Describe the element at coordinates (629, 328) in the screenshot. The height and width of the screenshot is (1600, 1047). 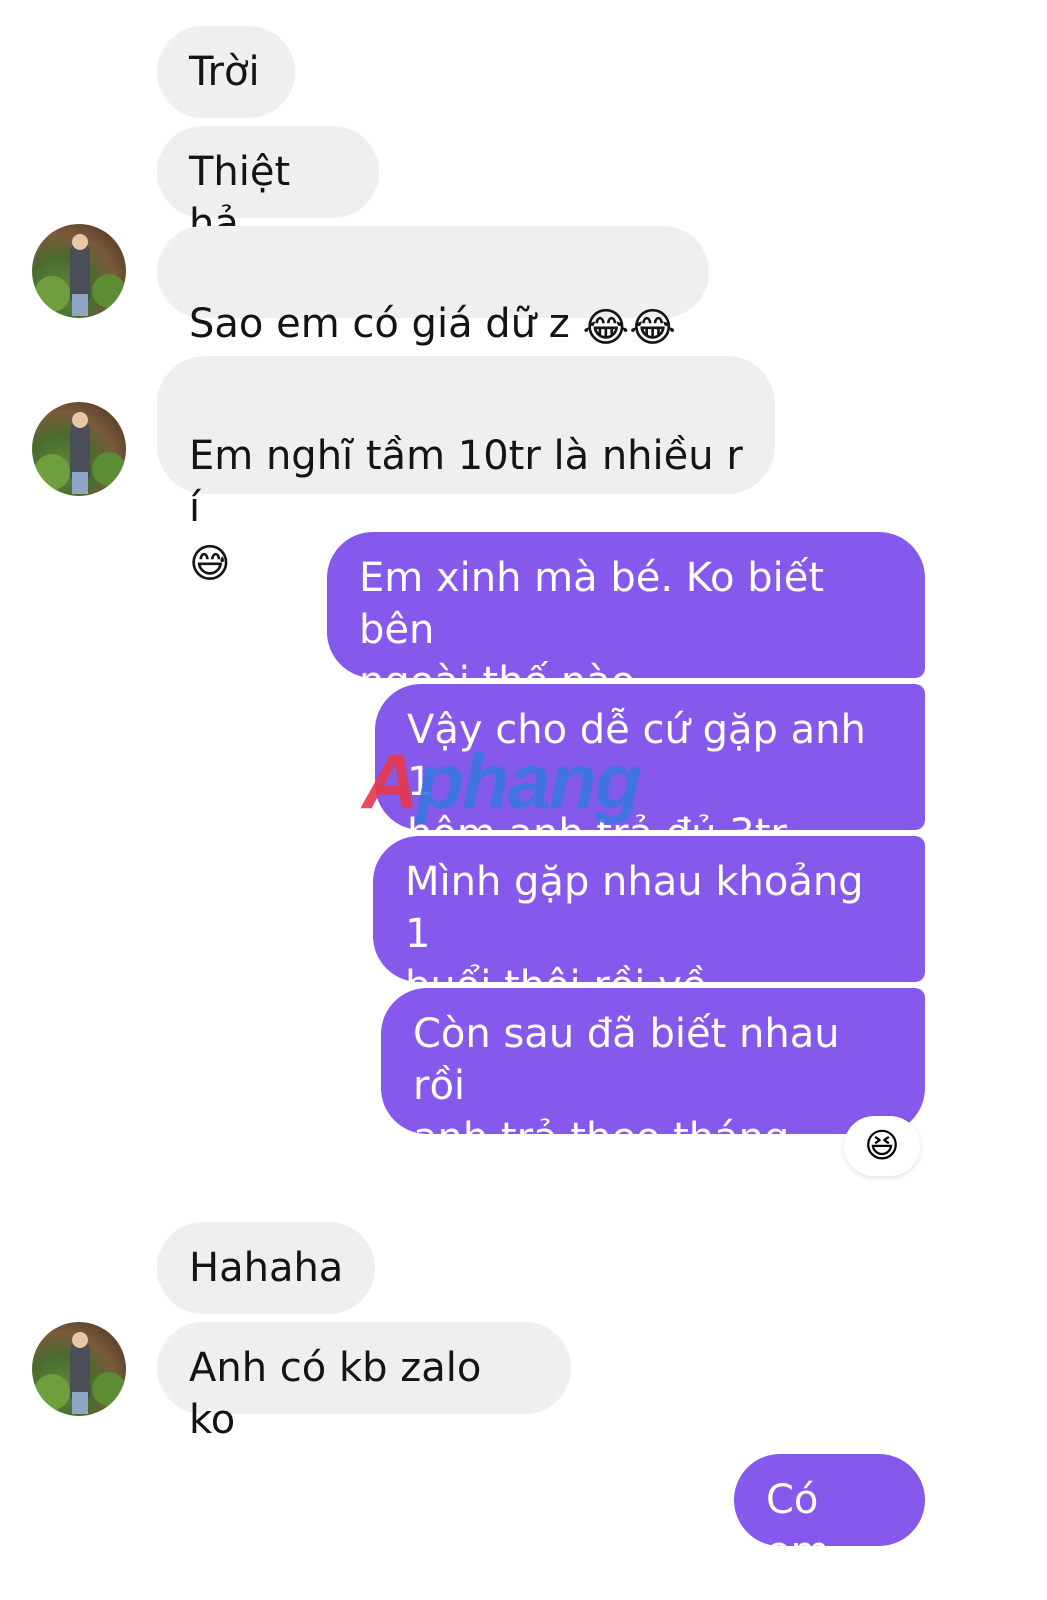
I see `laughing-tears-emoji-icon: 😂😂` at that location.